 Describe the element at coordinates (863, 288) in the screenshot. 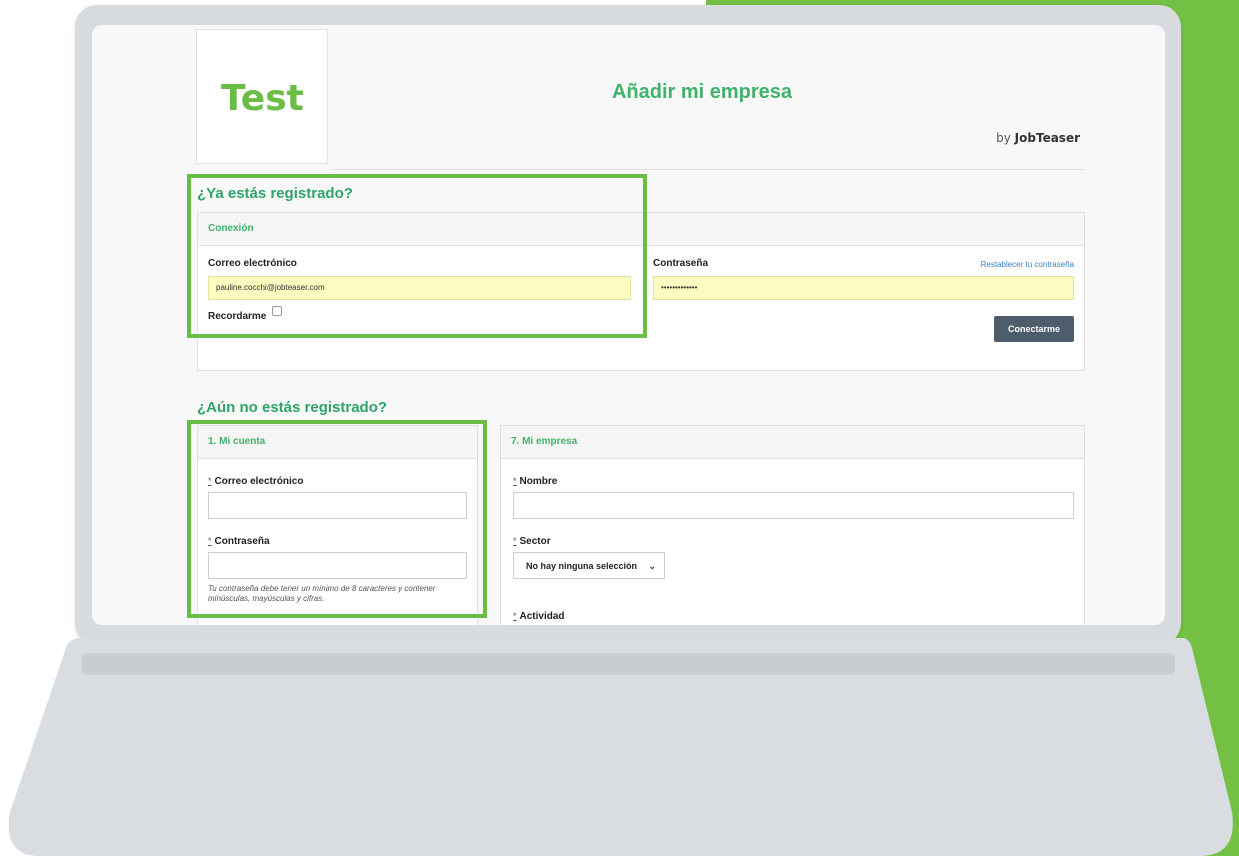

I see `login-password-input: •••••••••••••` at that location.